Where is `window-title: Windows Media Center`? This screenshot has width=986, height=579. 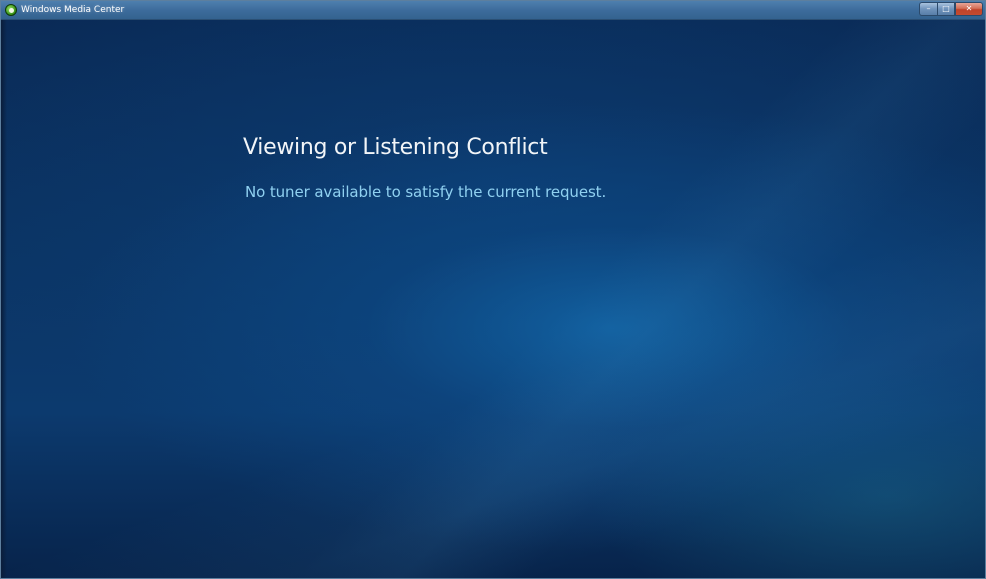 window-title: Windows Media Center is located at coordinates (73, 10).